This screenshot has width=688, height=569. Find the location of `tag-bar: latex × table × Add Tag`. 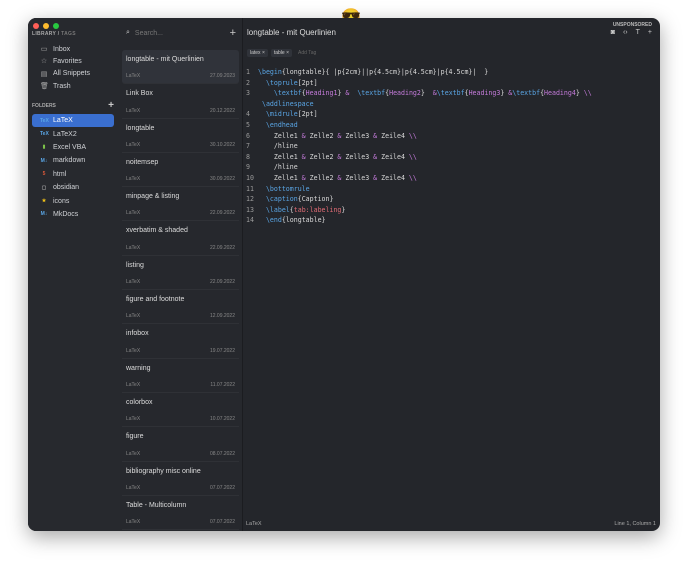

tag-bar: latex × table × Add Tag is located at coordinates (283, 53).